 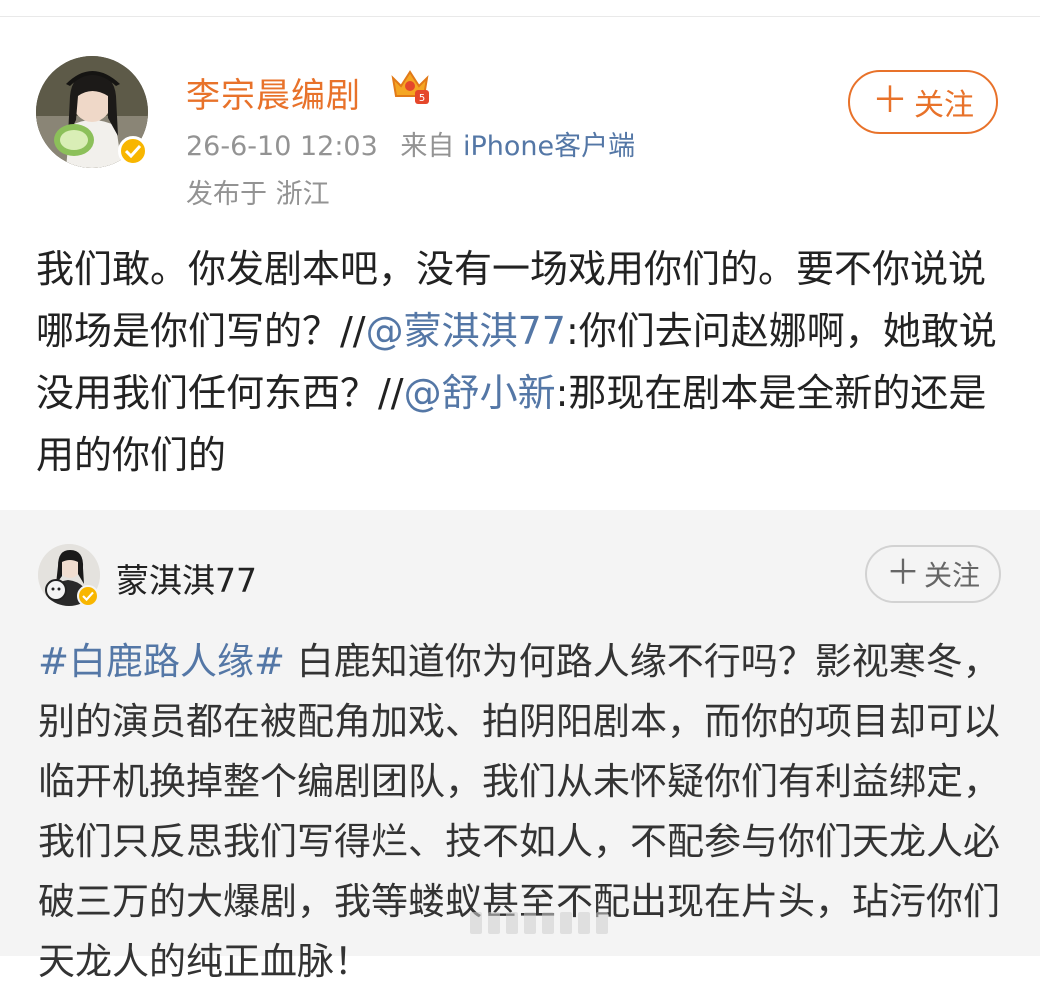 I want to click on watermark, so click(x=550, y=927).